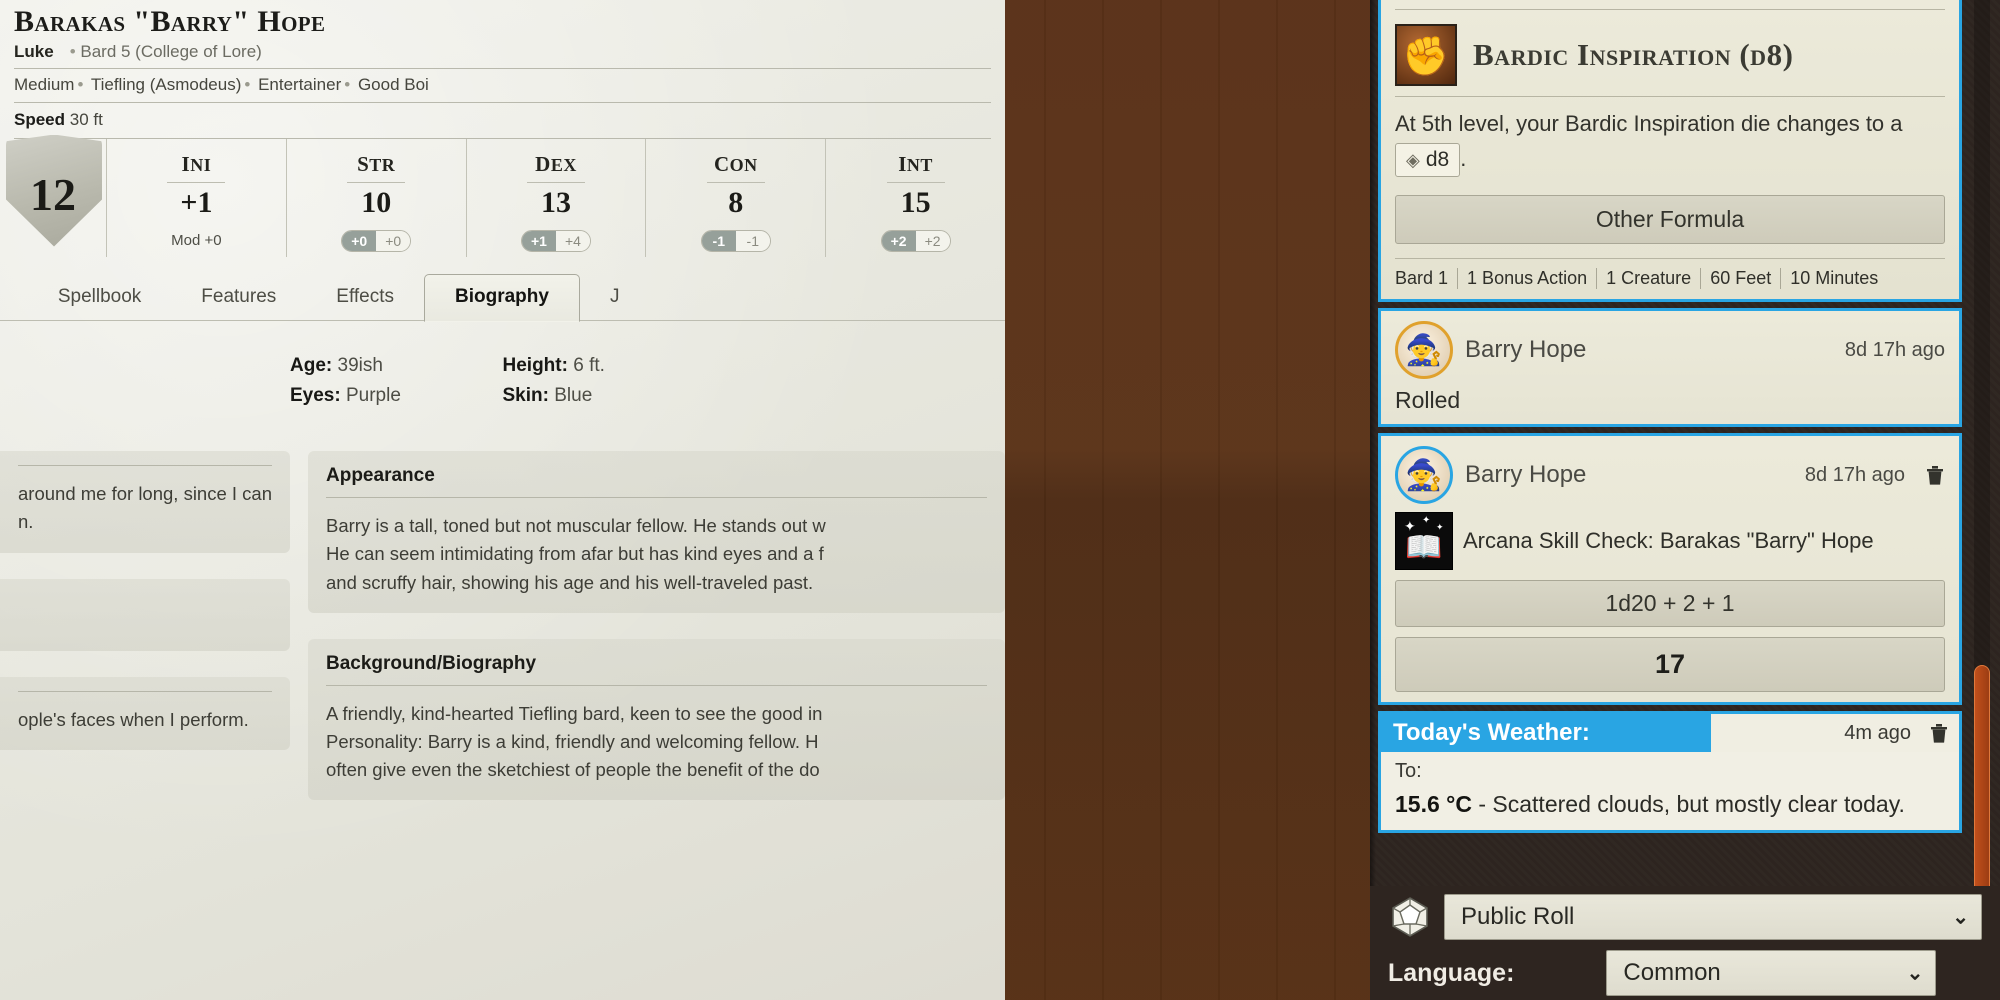  Describe the element at coordinates (1960, 917) in the screenshot. I see `chevron-down-icon: ⌄` at that location.